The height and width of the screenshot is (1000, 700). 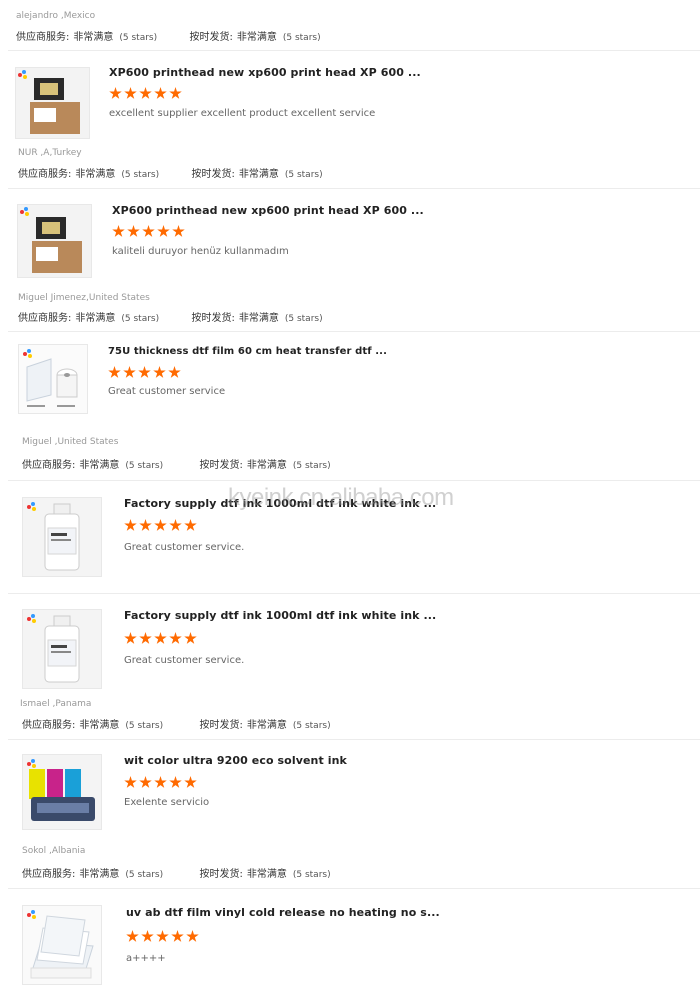 I want to click on review-text: kaliteli duruyor henüz kullanmadım, so click(x=200, y=251).